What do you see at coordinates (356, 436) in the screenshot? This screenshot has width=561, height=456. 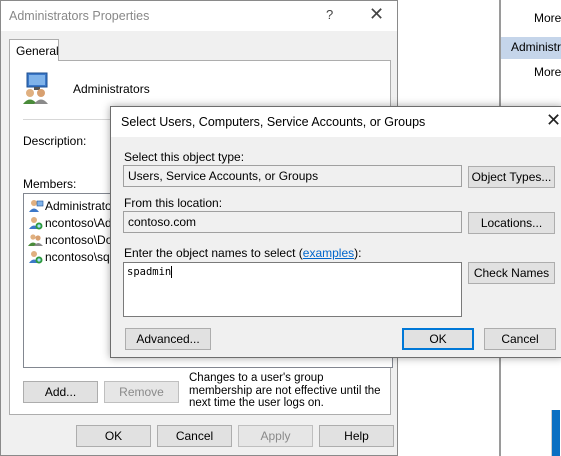 I see `help-button: Help` at bounding box center [356, 436].